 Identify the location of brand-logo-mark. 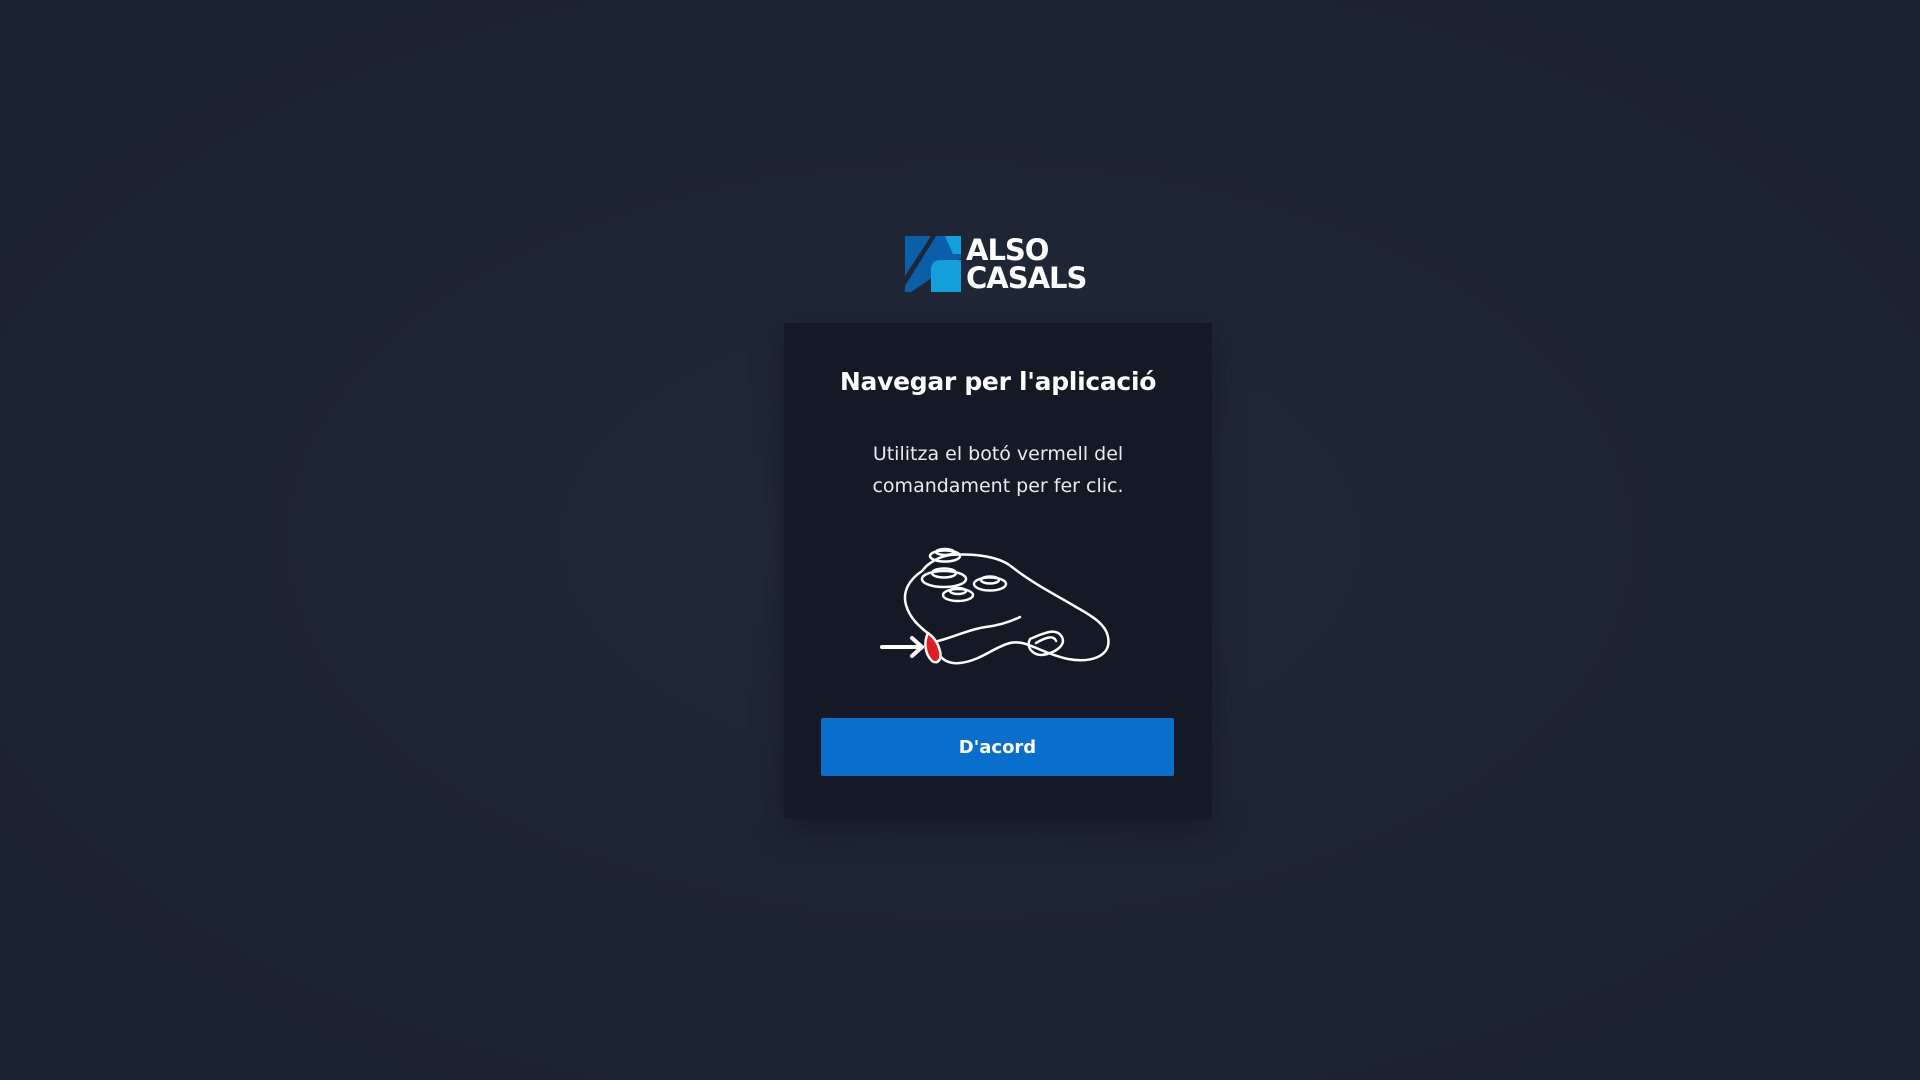
(933, 264).